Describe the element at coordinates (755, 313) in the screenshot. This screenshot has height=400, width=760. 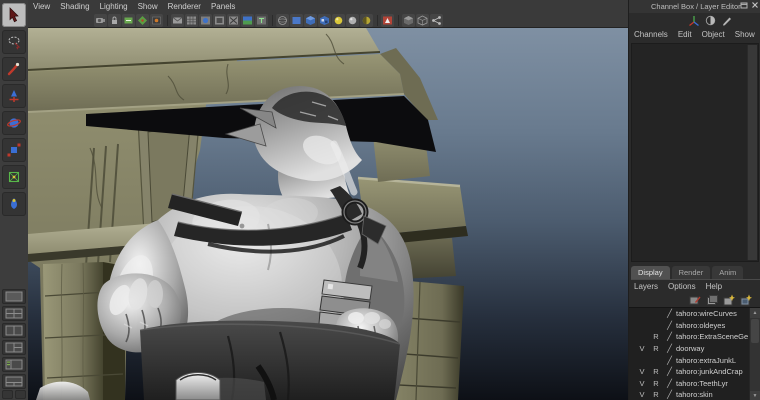
I see `scroll-up-icon: ▲` at that location.